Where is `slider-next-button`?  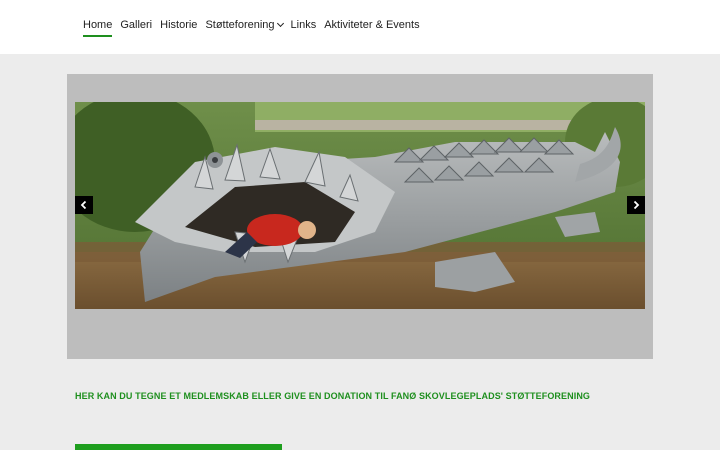
slider-next-button is located at coordinates (636, 205).